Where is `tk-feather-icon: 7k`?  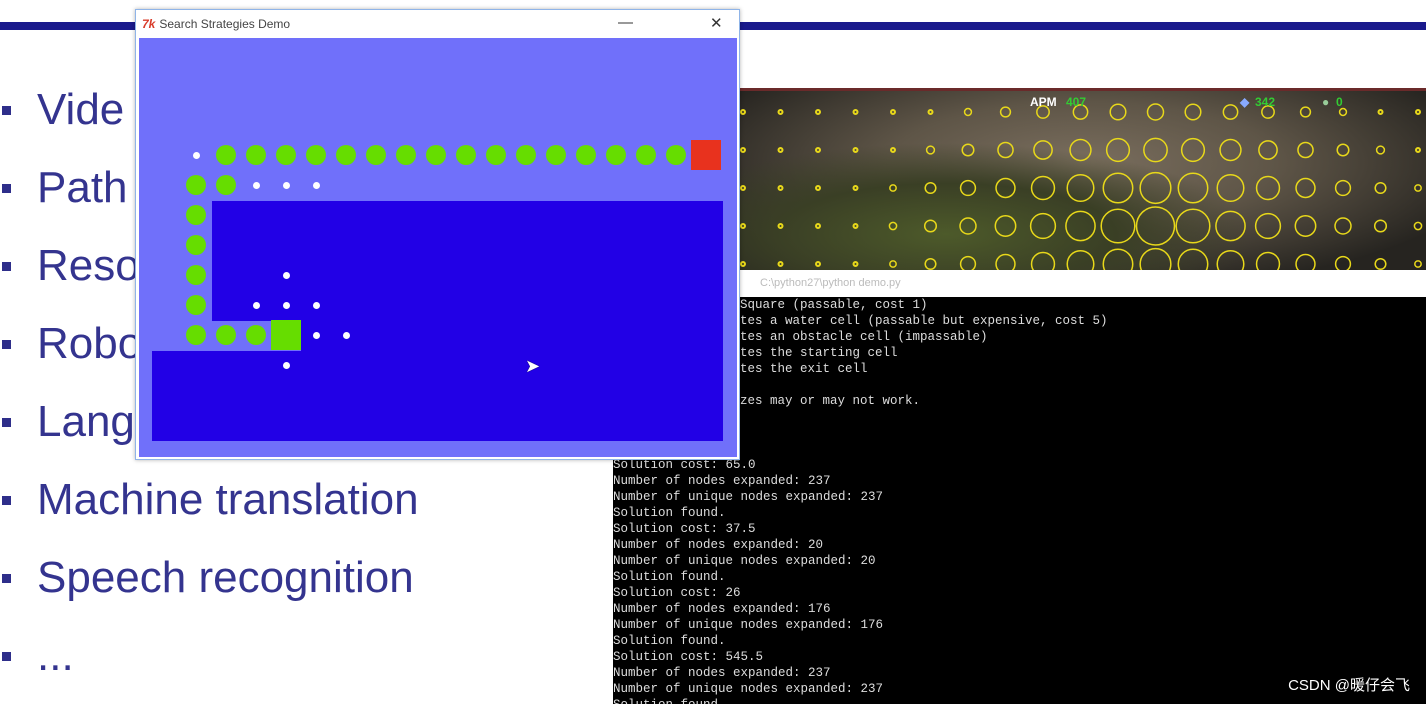
tk-feather-icon: 7k is located at coordinates (149, 24).